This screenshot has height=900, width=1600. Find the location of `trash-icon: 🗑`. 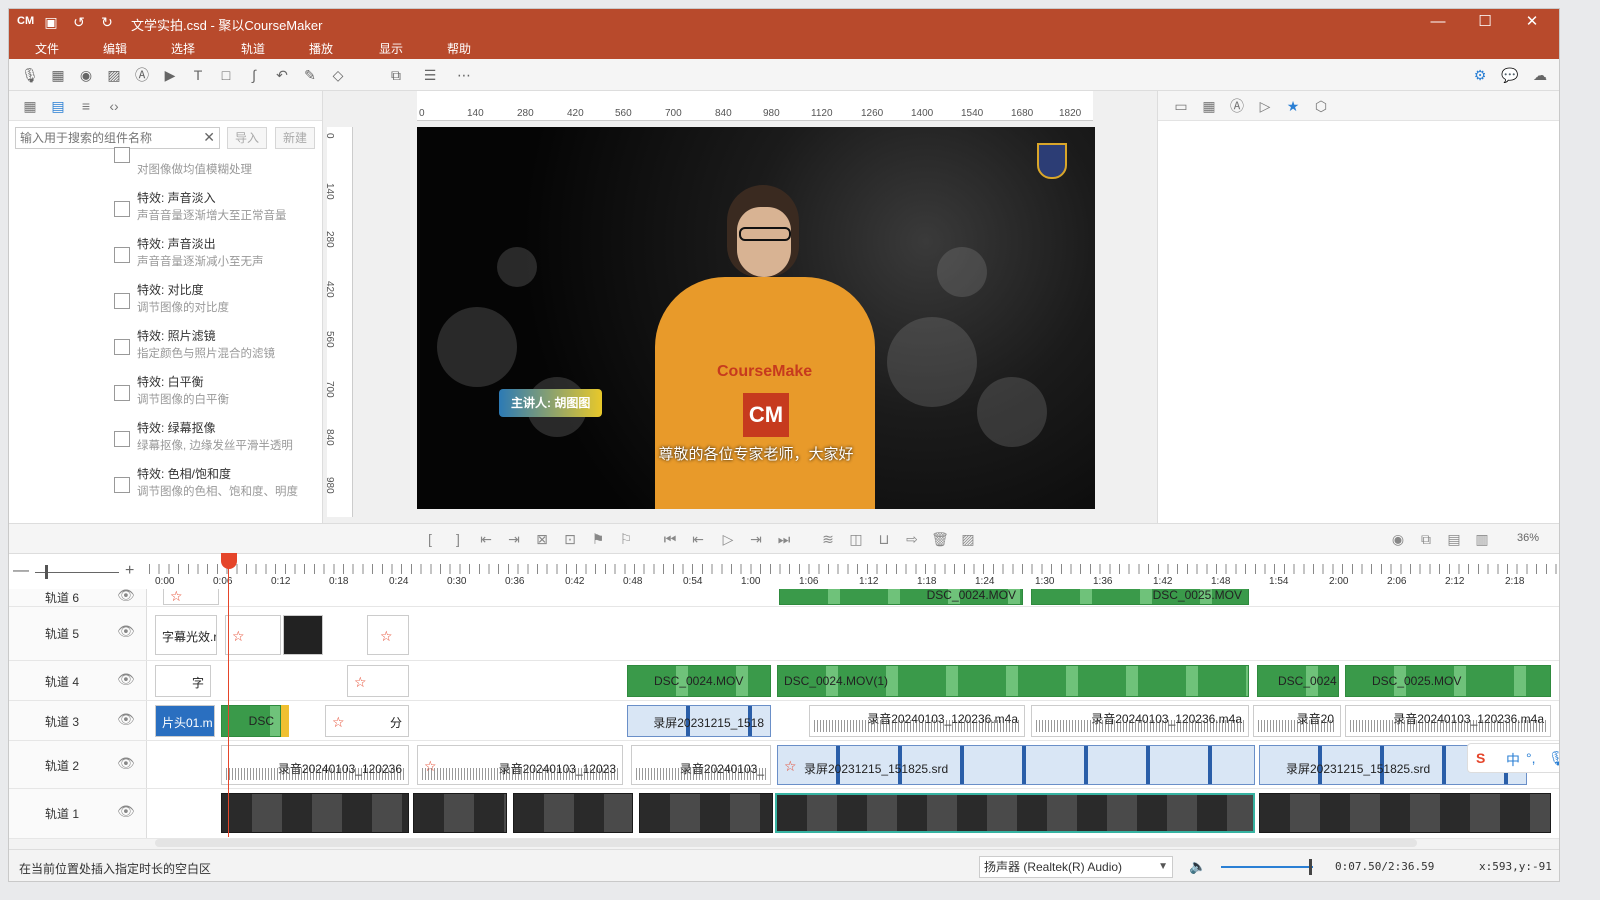

trash-icon: 🗑 is located at coordinates (940, 539).